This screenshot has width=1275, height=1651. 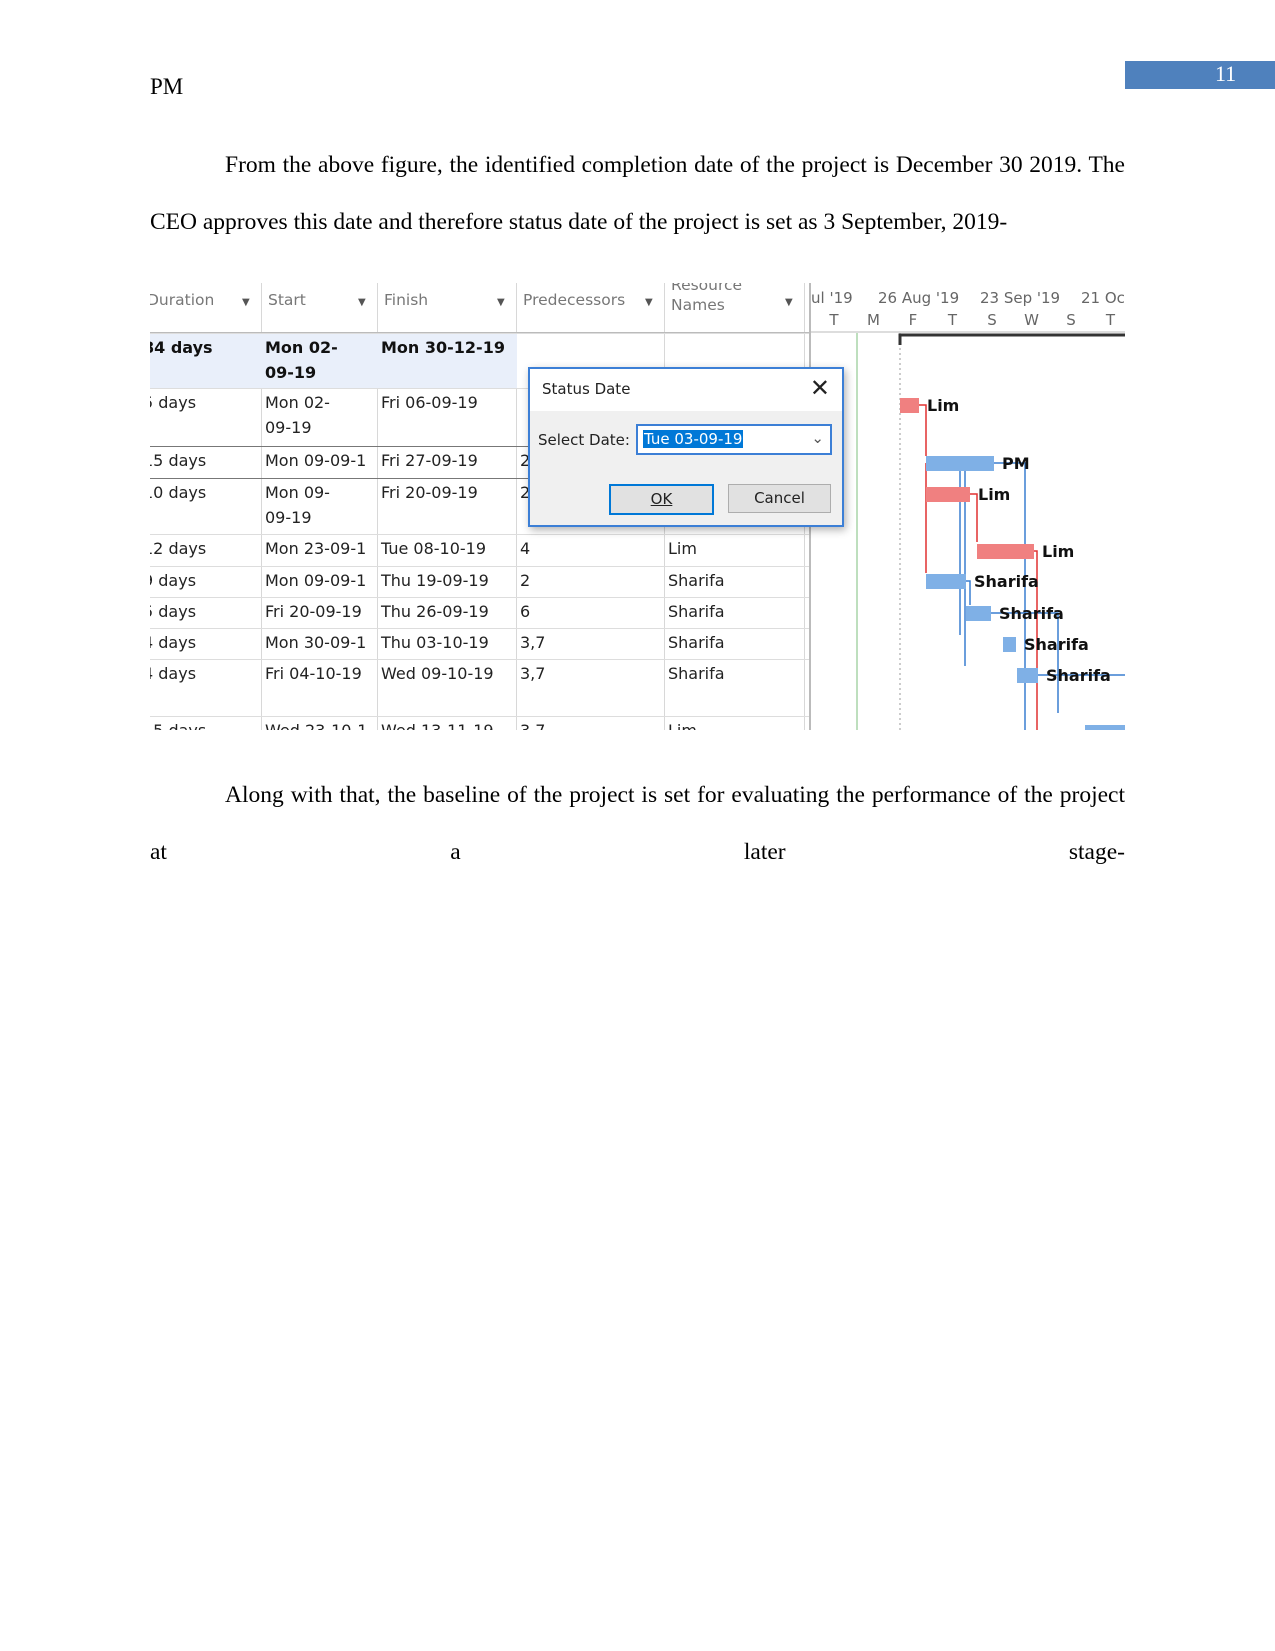 I want to click on select-date-label: Select Date:, so click(x=584, y=440).